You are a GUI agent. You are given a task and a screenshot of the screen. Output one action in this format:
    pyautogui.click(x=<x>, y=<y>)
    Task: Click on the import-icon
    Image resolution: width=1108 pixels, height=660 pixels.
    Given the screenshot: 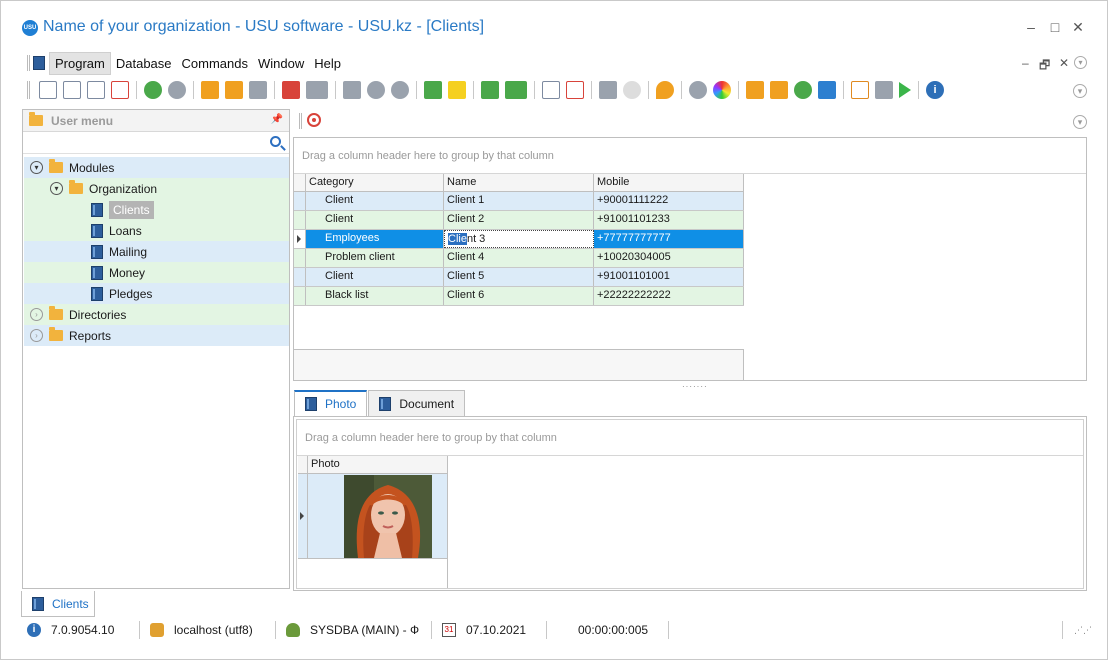 What is the action you would take?
    pyautogui.click(x=490, y=90)
    